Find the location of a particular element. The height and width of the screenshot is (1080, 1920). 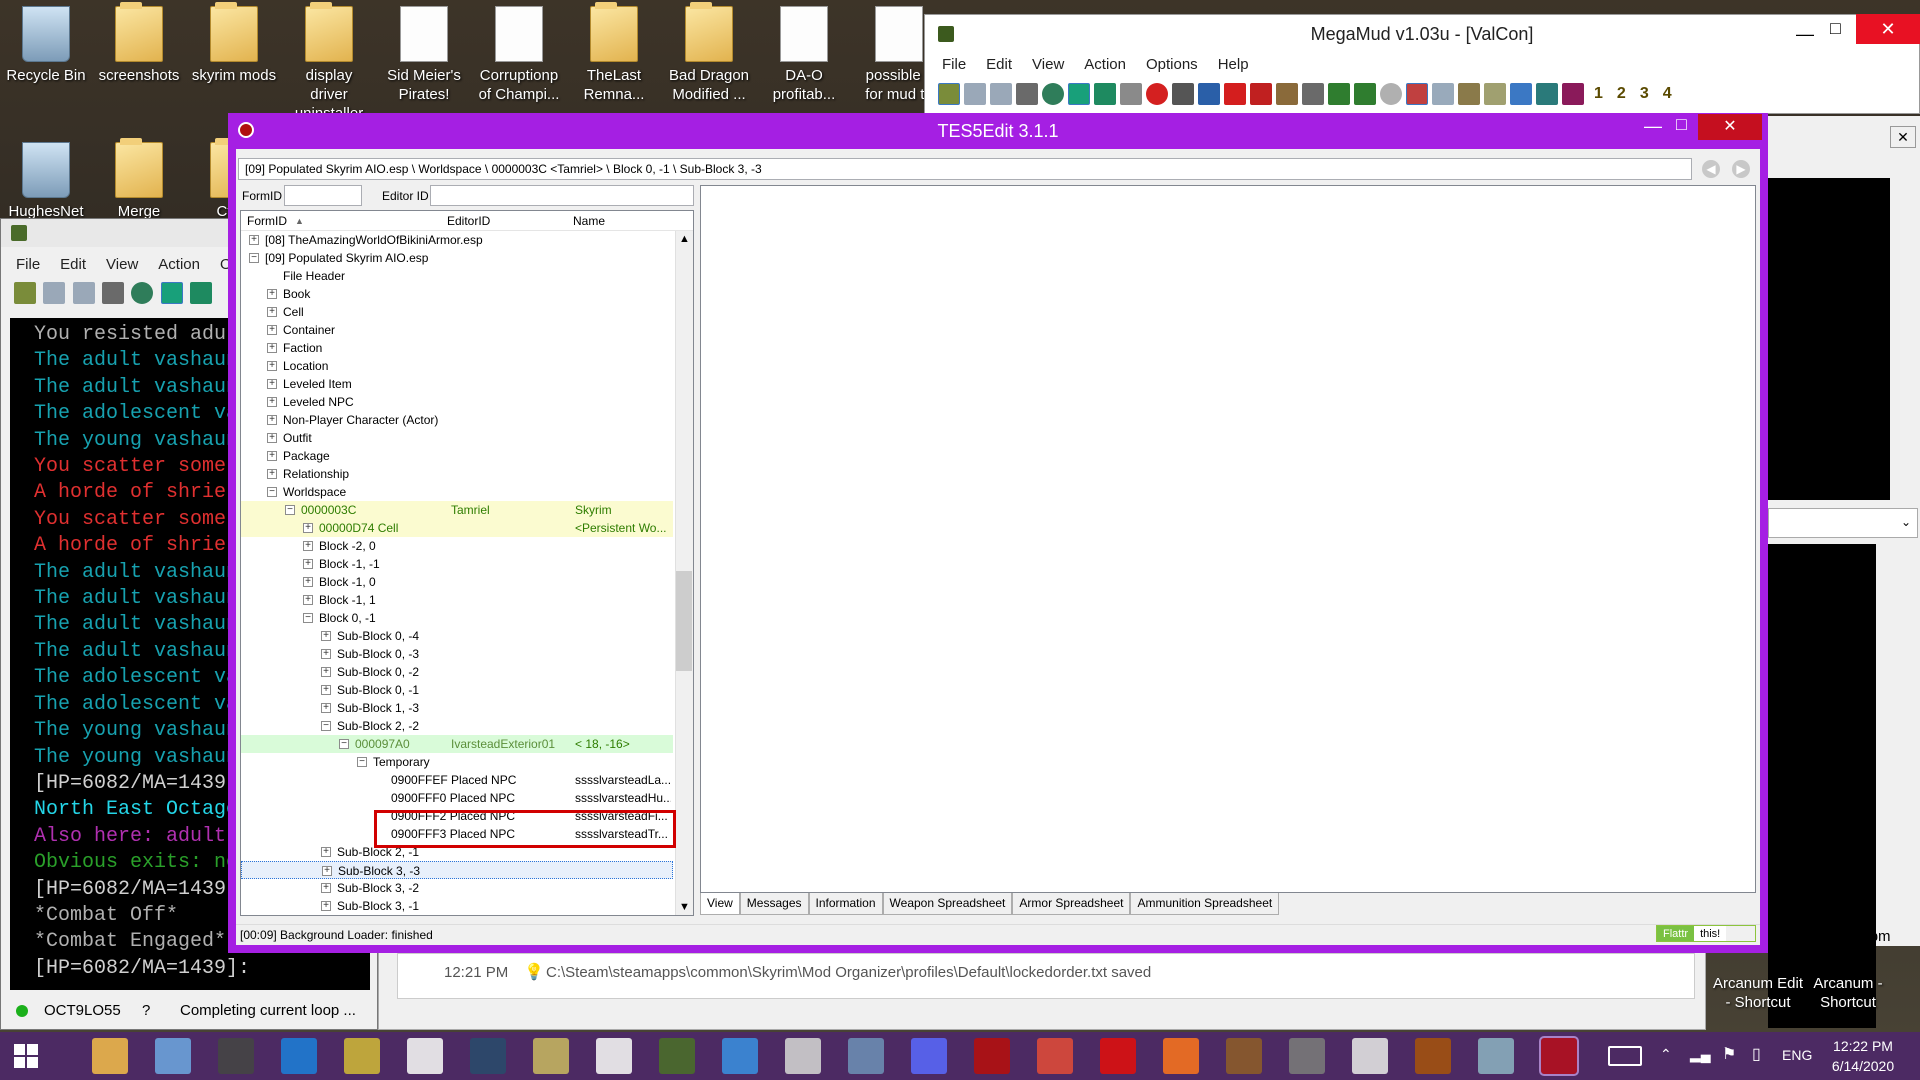

tree-row: + Book is located at coordinates (457, 294).